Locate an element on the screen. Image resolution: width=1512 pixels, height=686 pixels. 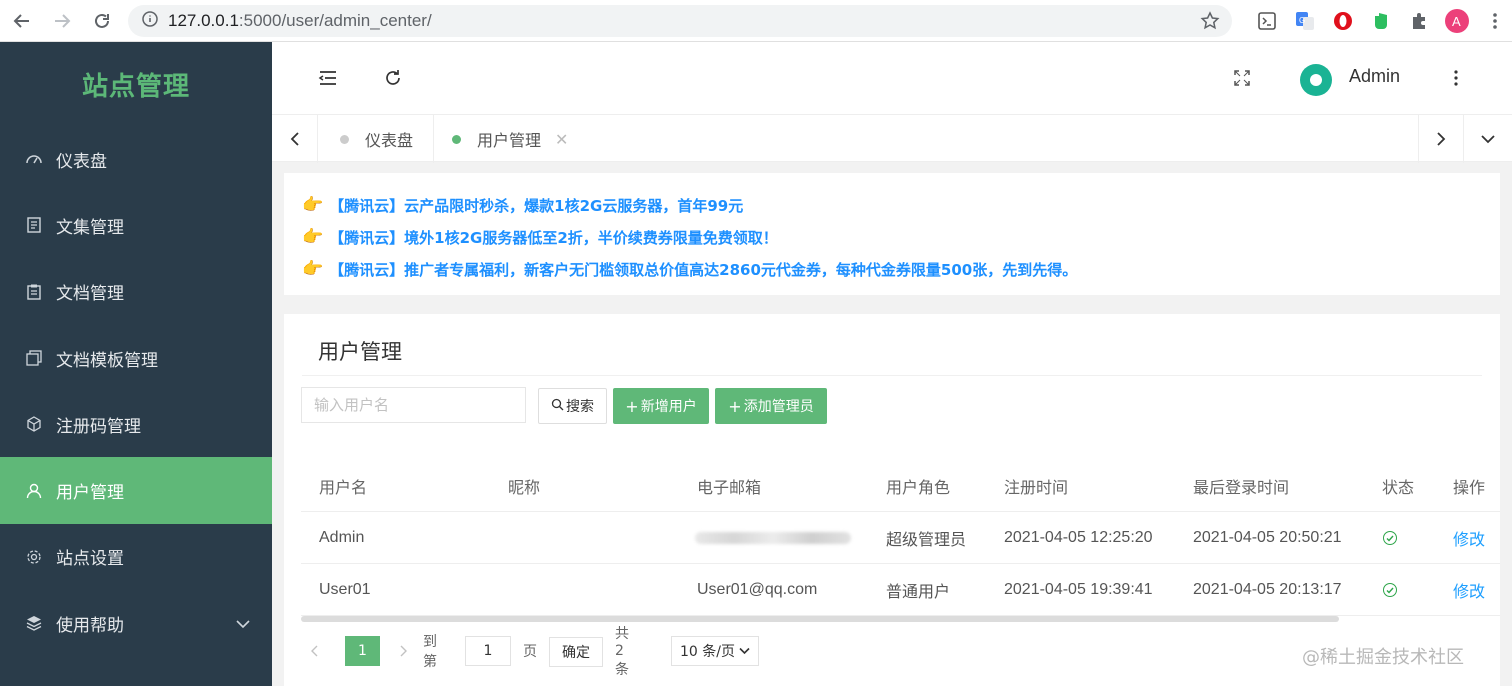
tab-label: 用户管理 is located at coordinates (509, 140).